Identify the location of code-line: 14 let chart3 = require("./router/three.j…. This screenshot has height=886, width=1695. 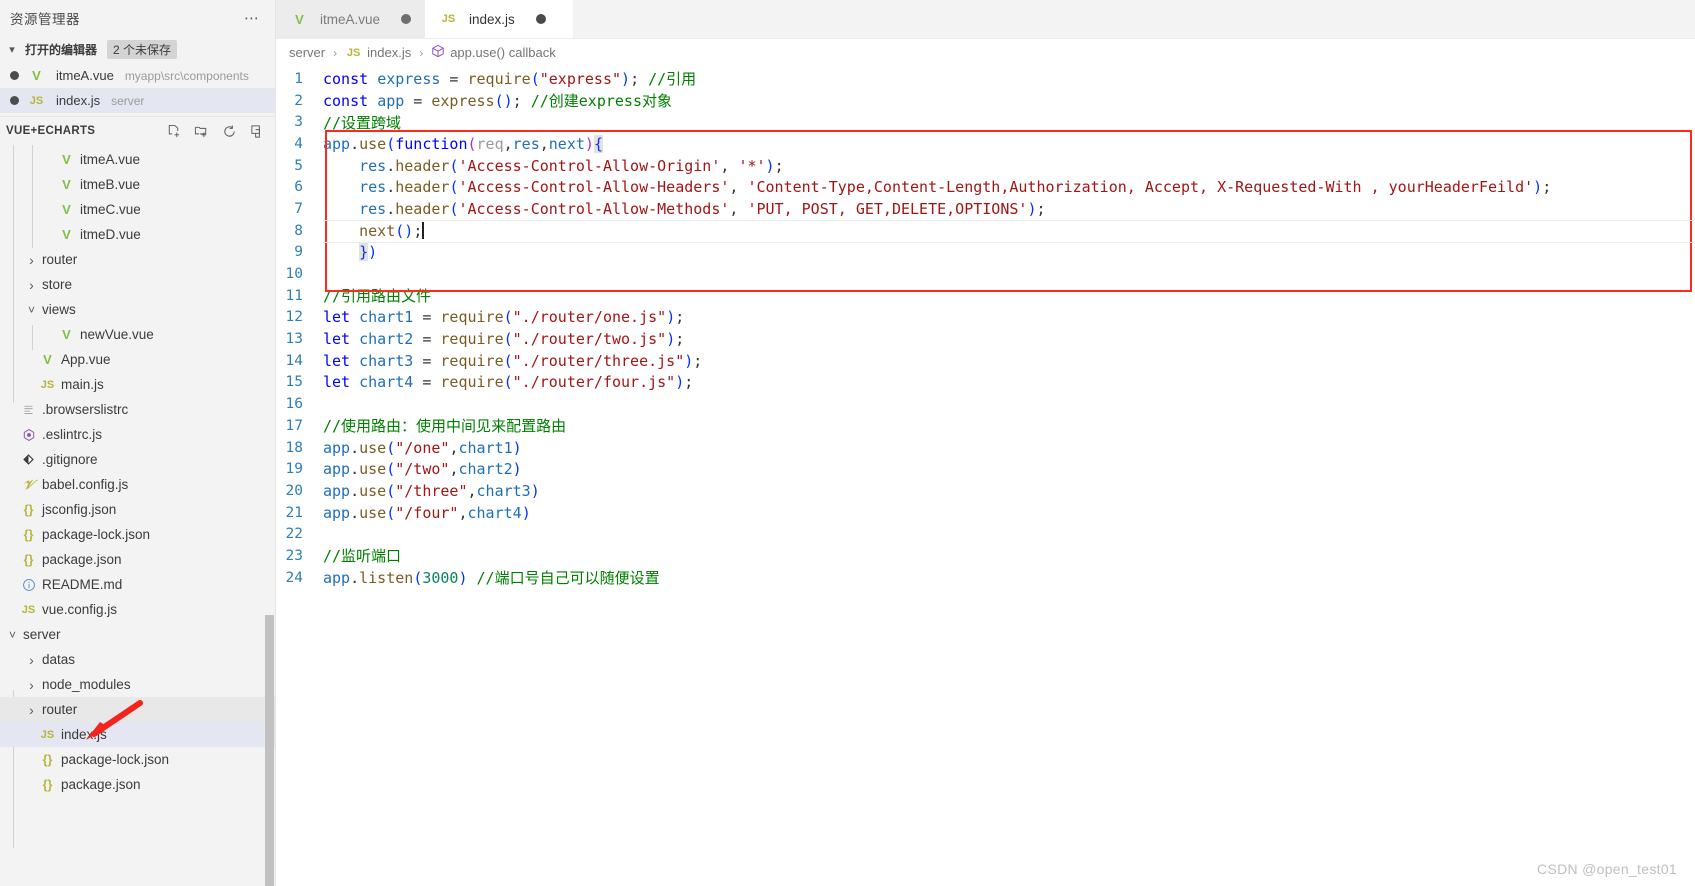
(985, 361).